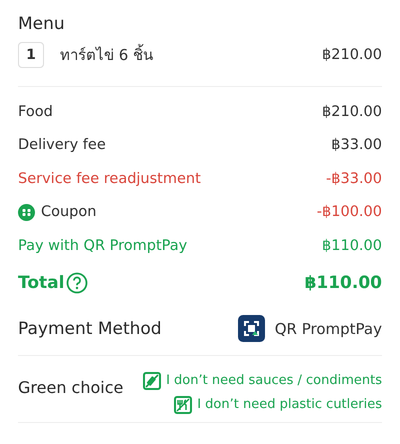  What do you see at coordinates (352, 55) in the screenshot?
I see `item-price: ฿210.00` at bounding box center [352, 55].